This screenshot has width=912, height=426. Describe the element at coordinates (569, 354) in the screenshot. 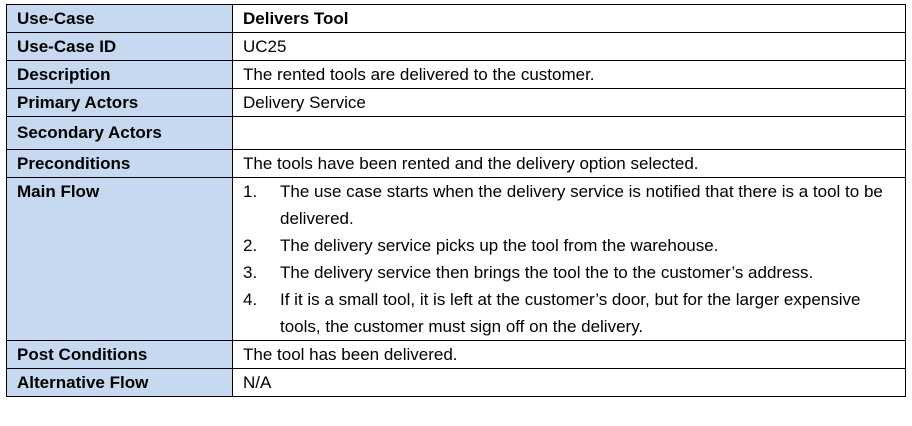

I see `row-value: The tool has been delivered.` at that location.